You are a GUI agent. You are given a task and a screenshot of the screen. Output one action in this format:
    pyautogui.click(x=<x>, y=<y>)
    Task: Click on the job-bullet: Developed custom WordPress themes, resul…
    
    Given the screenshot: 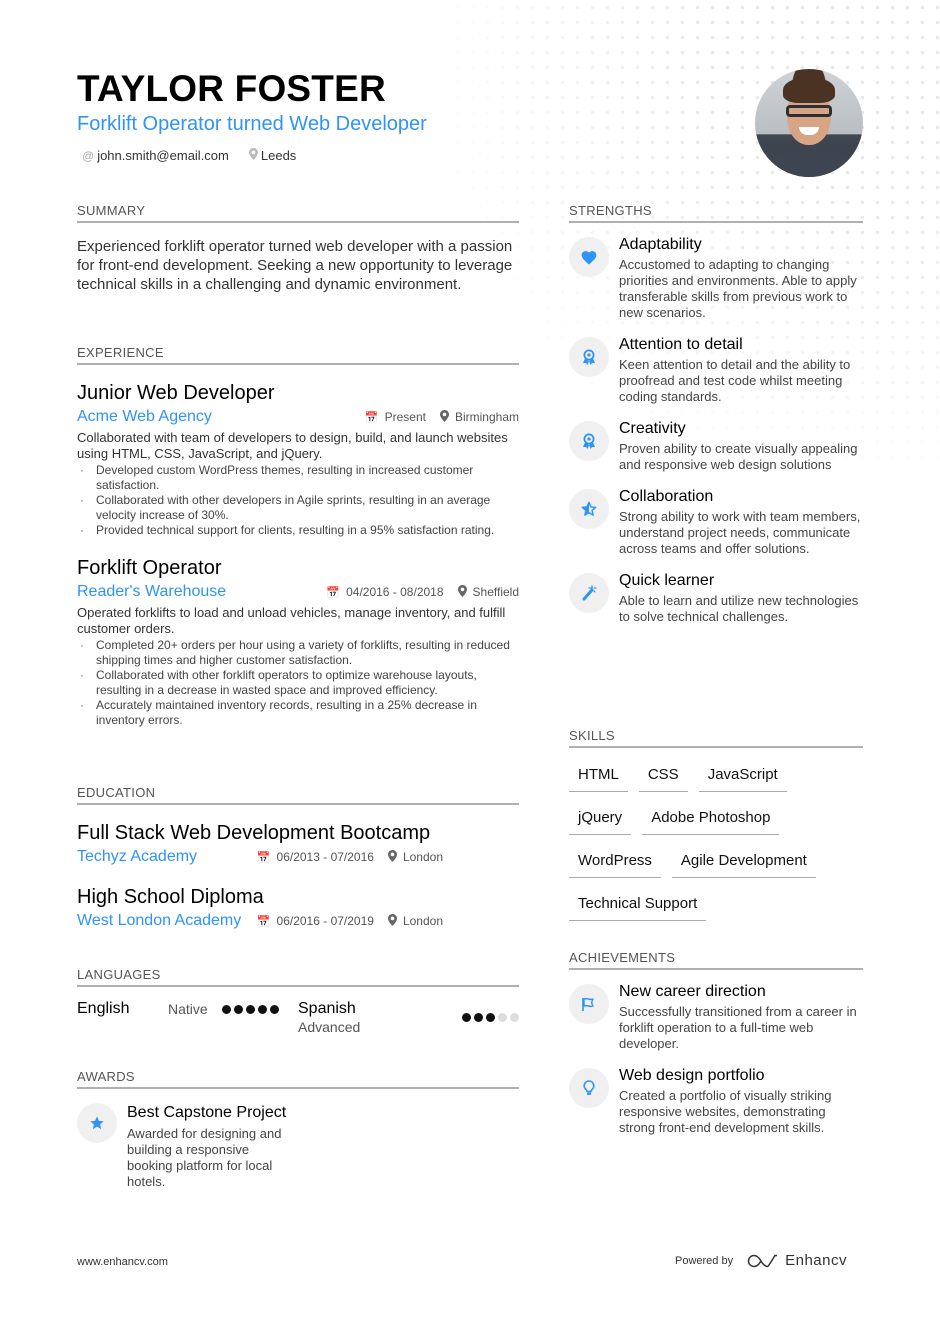 What is the action you would take?
    pyautogui.click(x=298, y=478)
    